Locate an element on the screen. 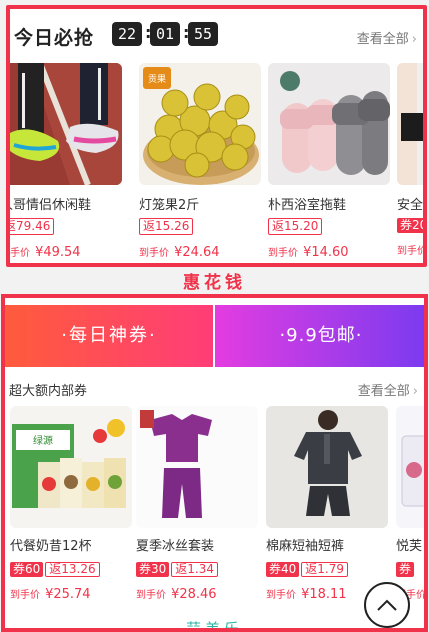  coupon-tabs: ·每日神券· ·9.9包邮· is located at coordinates (214, 336).